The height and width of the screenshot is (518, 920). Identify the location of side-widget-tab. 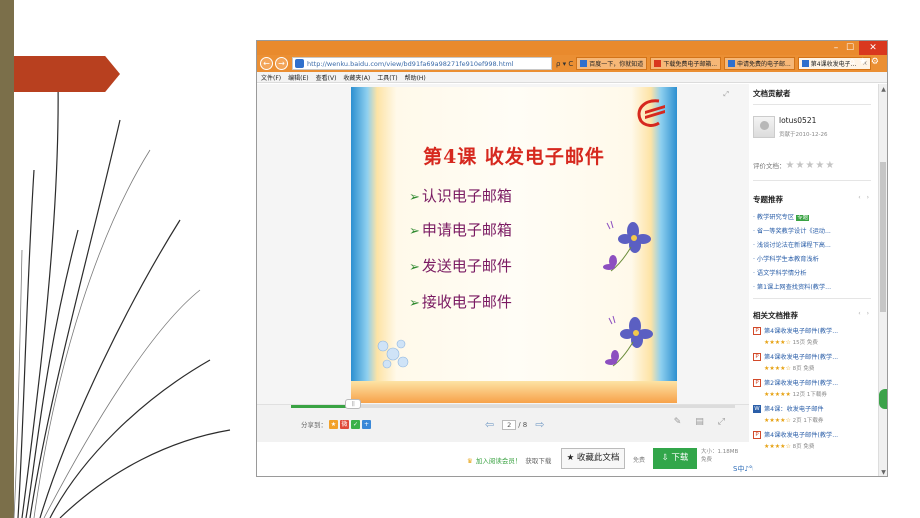
(883, 399).